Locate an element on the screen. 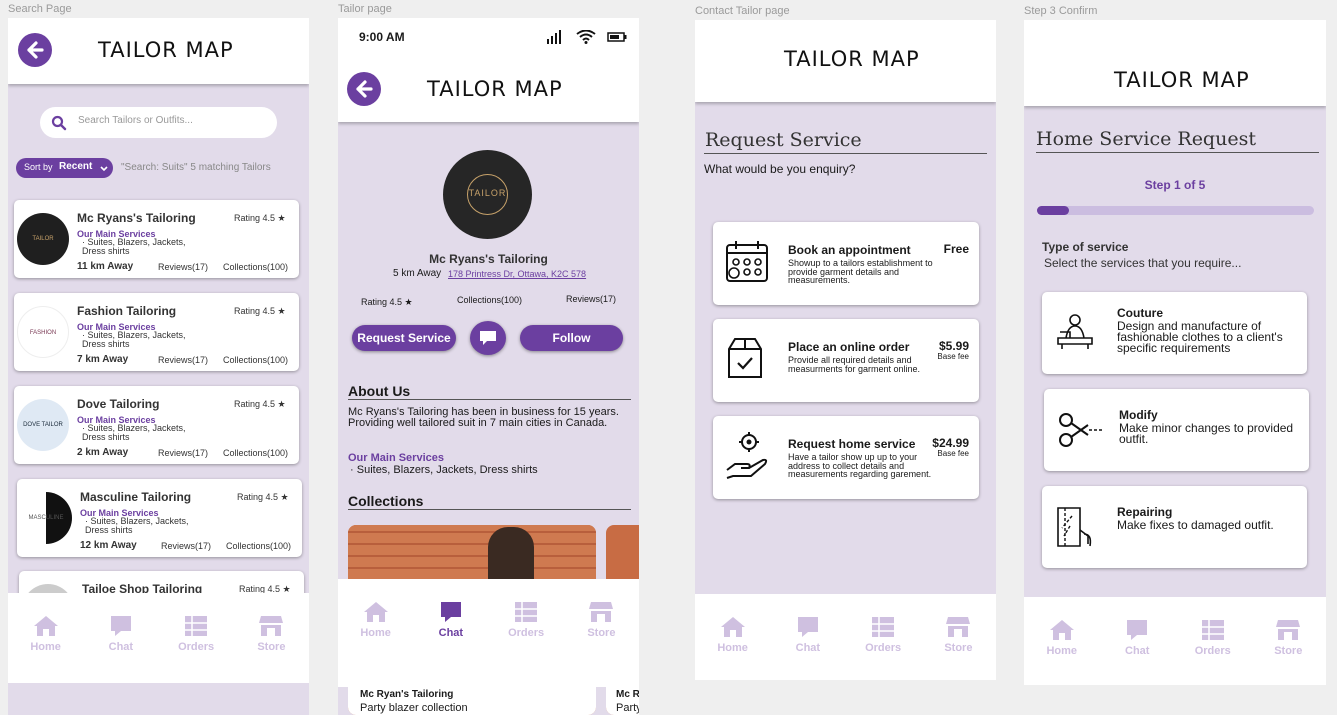 Image resolution: width=1337 pixels, height=715 pixels. frame-label-contact: Contact Tailor page is located at coordinates (742, 11).